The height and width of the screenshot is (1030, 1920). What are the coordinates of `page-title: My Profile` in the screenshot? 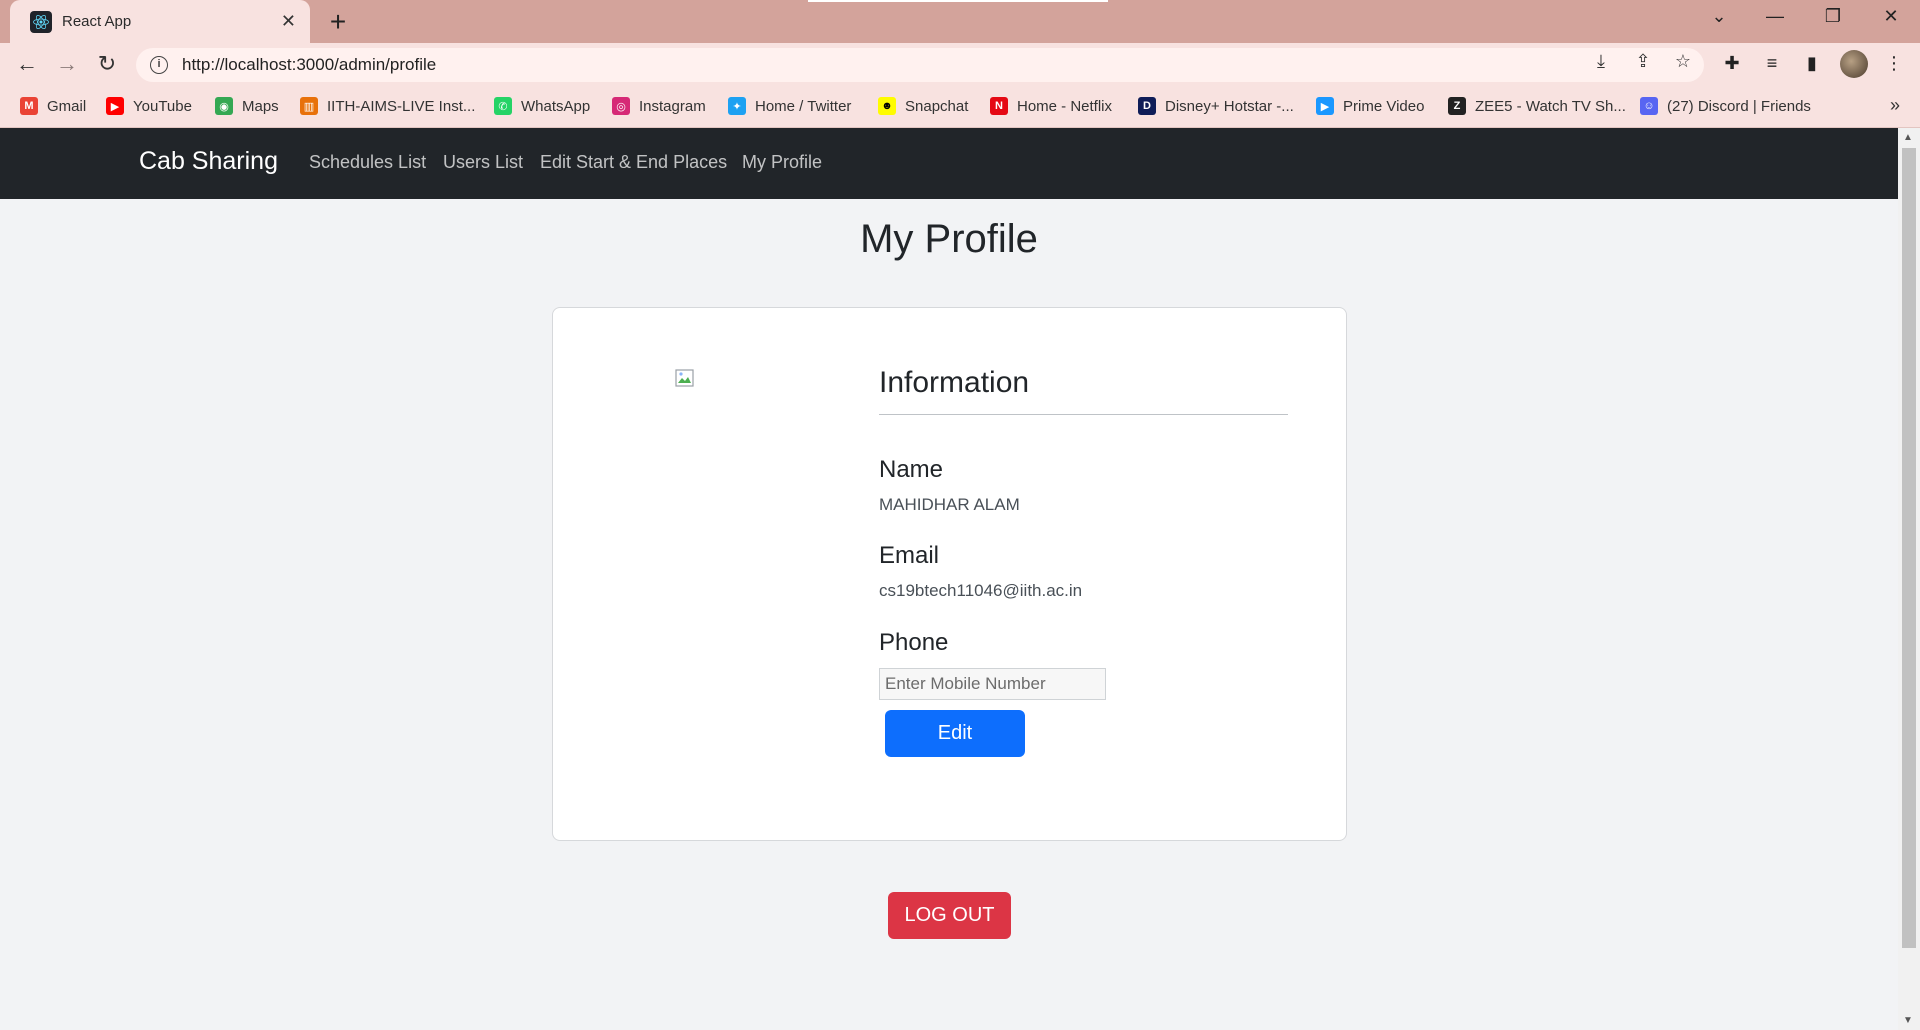 It's located at (949, 239).